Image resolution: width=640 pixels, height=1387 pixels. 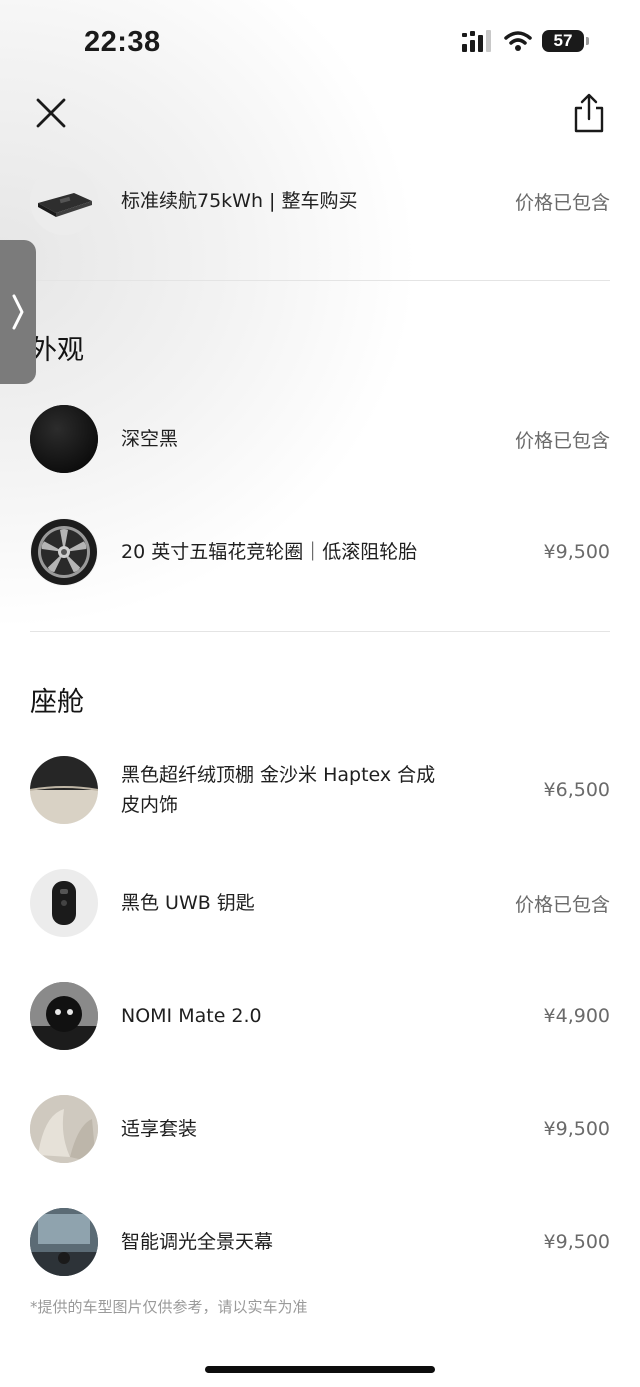 I want to click on nomi-label: NOMI Mate 2.0, so click(x=191, y=1016).